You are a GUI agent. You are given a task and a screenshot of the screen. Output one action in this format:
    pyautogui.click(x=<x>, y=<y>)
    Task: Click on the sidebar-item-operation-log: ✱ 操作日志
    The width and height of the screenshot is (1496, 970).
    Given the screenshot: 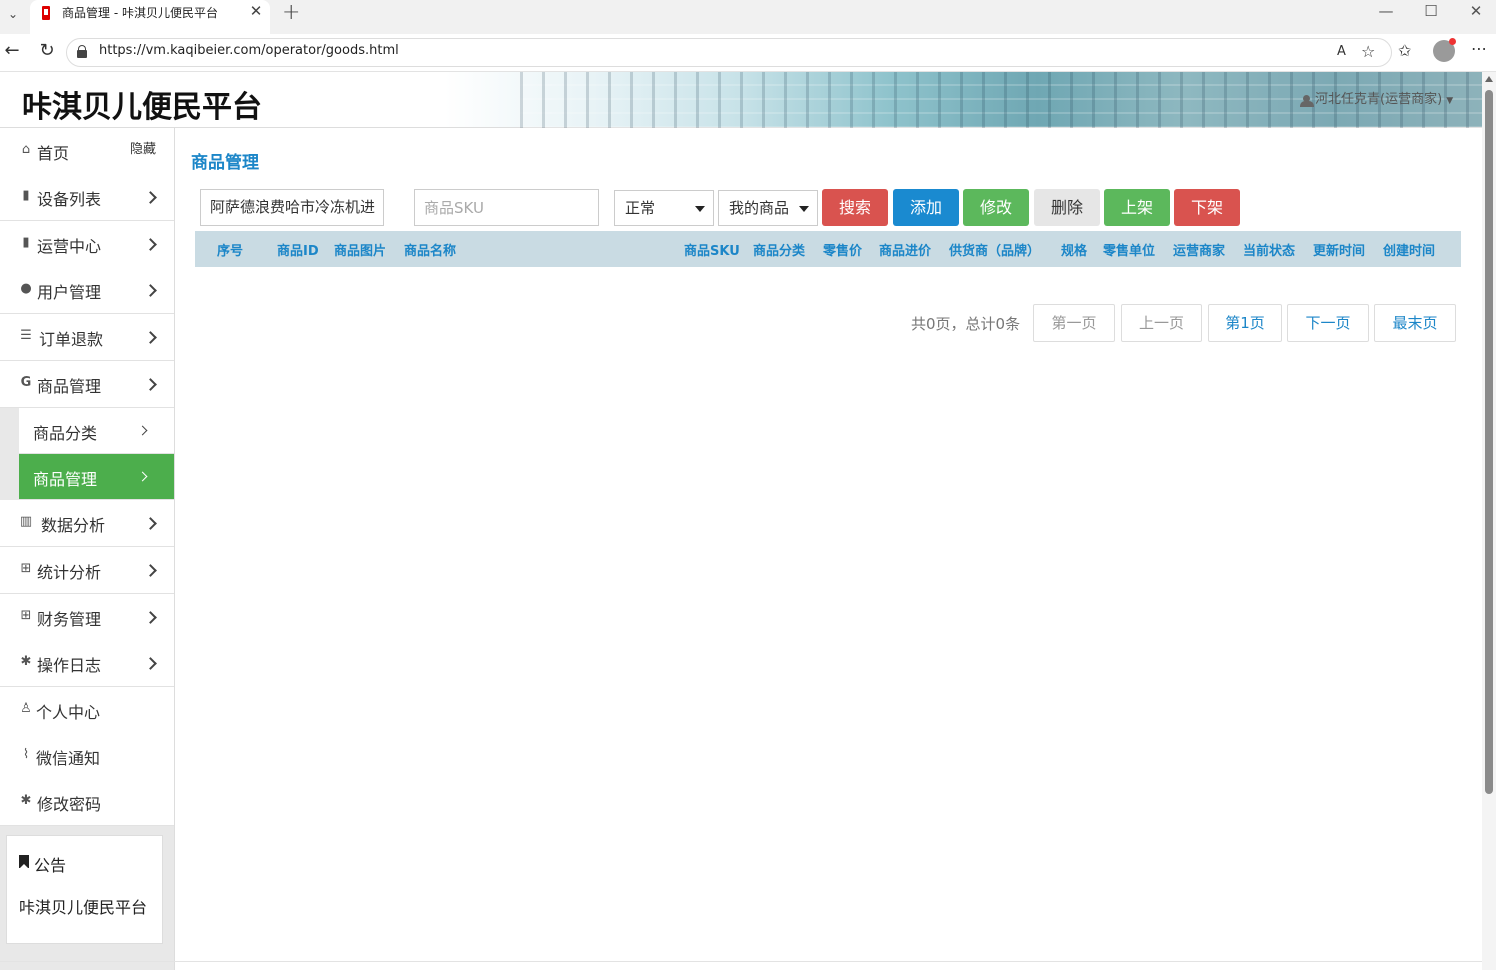 What is the action you would take?
    pyautogui.click(x=87, y=663)
    